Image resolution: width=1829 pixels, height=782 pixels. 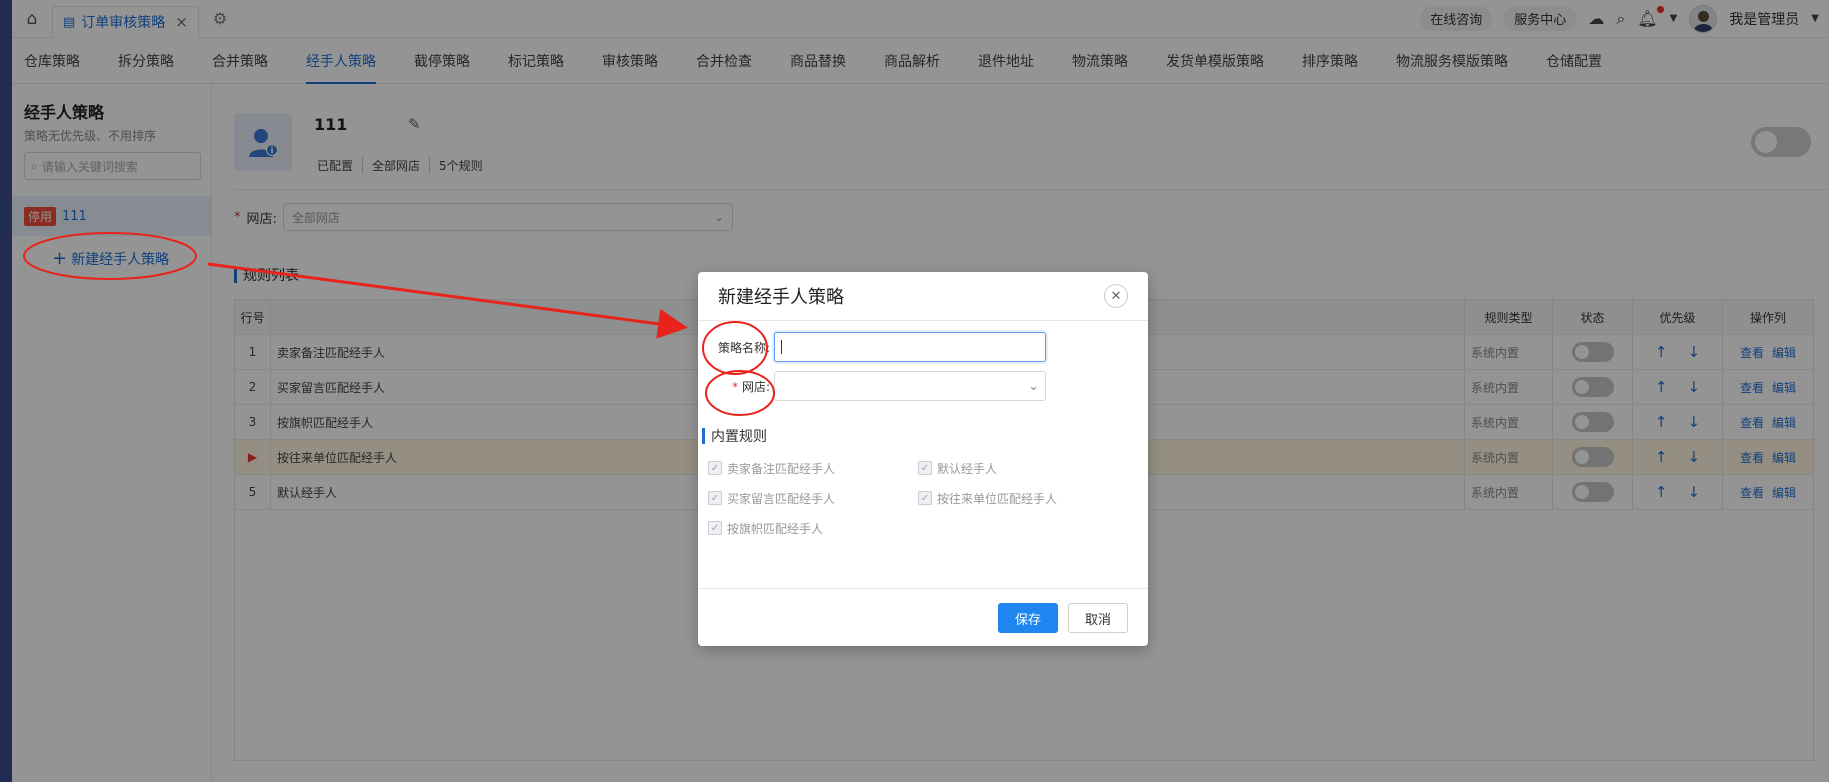 What do you see at coordinates (781, 347) in the screenshot?
I see `text-caret` at bounding box center [781, 347].